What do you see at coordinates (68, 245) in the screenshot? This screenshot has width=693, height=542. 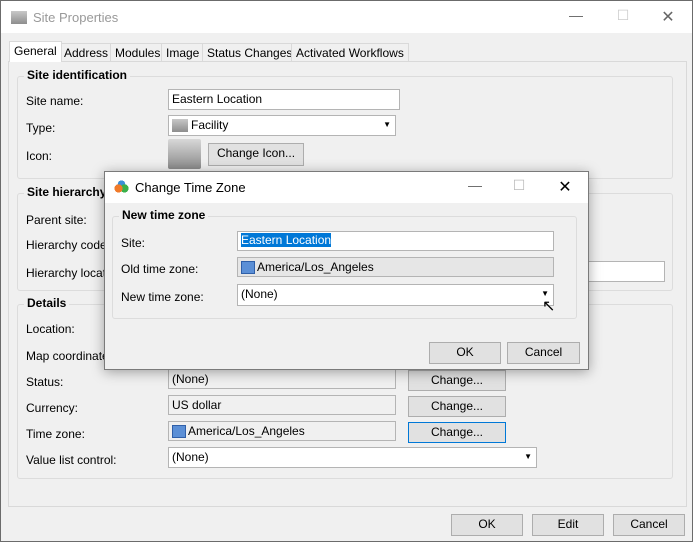 I see `hierarchy-code-label: Hierarchy code:` at bounding box center [68, 245].